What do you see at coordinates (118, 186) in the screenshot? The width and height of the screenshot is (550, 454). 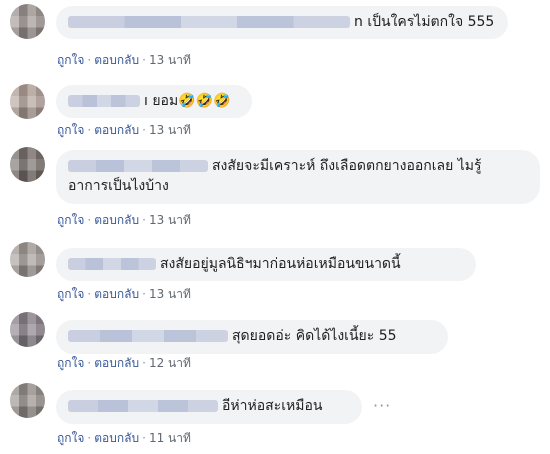 I see `comment-text-line-2: อาการเป็นไงบ้าง` at bounding box center [118, 186].